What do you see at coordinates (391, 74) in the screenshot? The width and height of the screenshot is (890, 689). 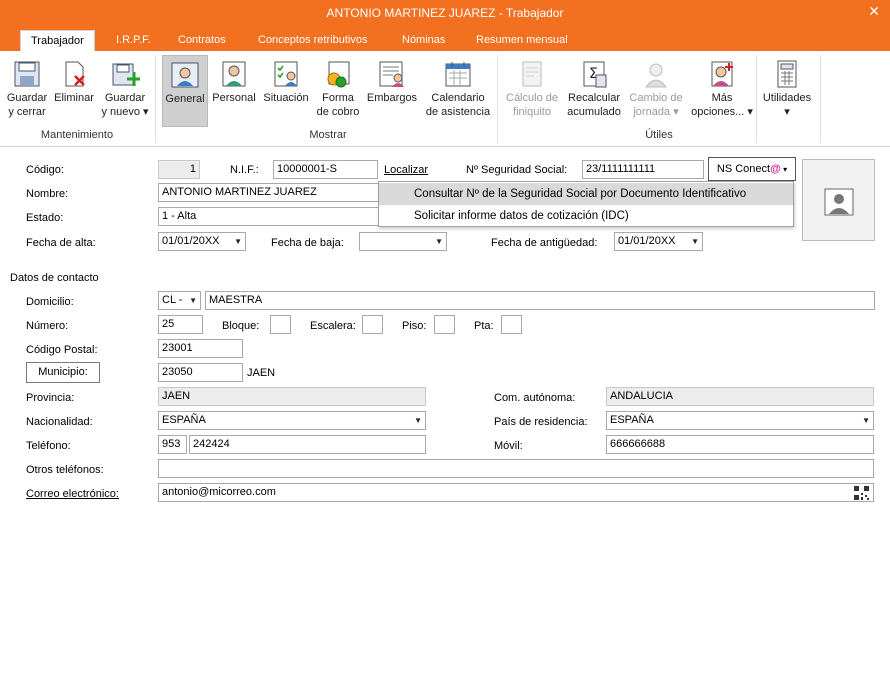 I see `embargos-icon` at bounding box center [391, 74].